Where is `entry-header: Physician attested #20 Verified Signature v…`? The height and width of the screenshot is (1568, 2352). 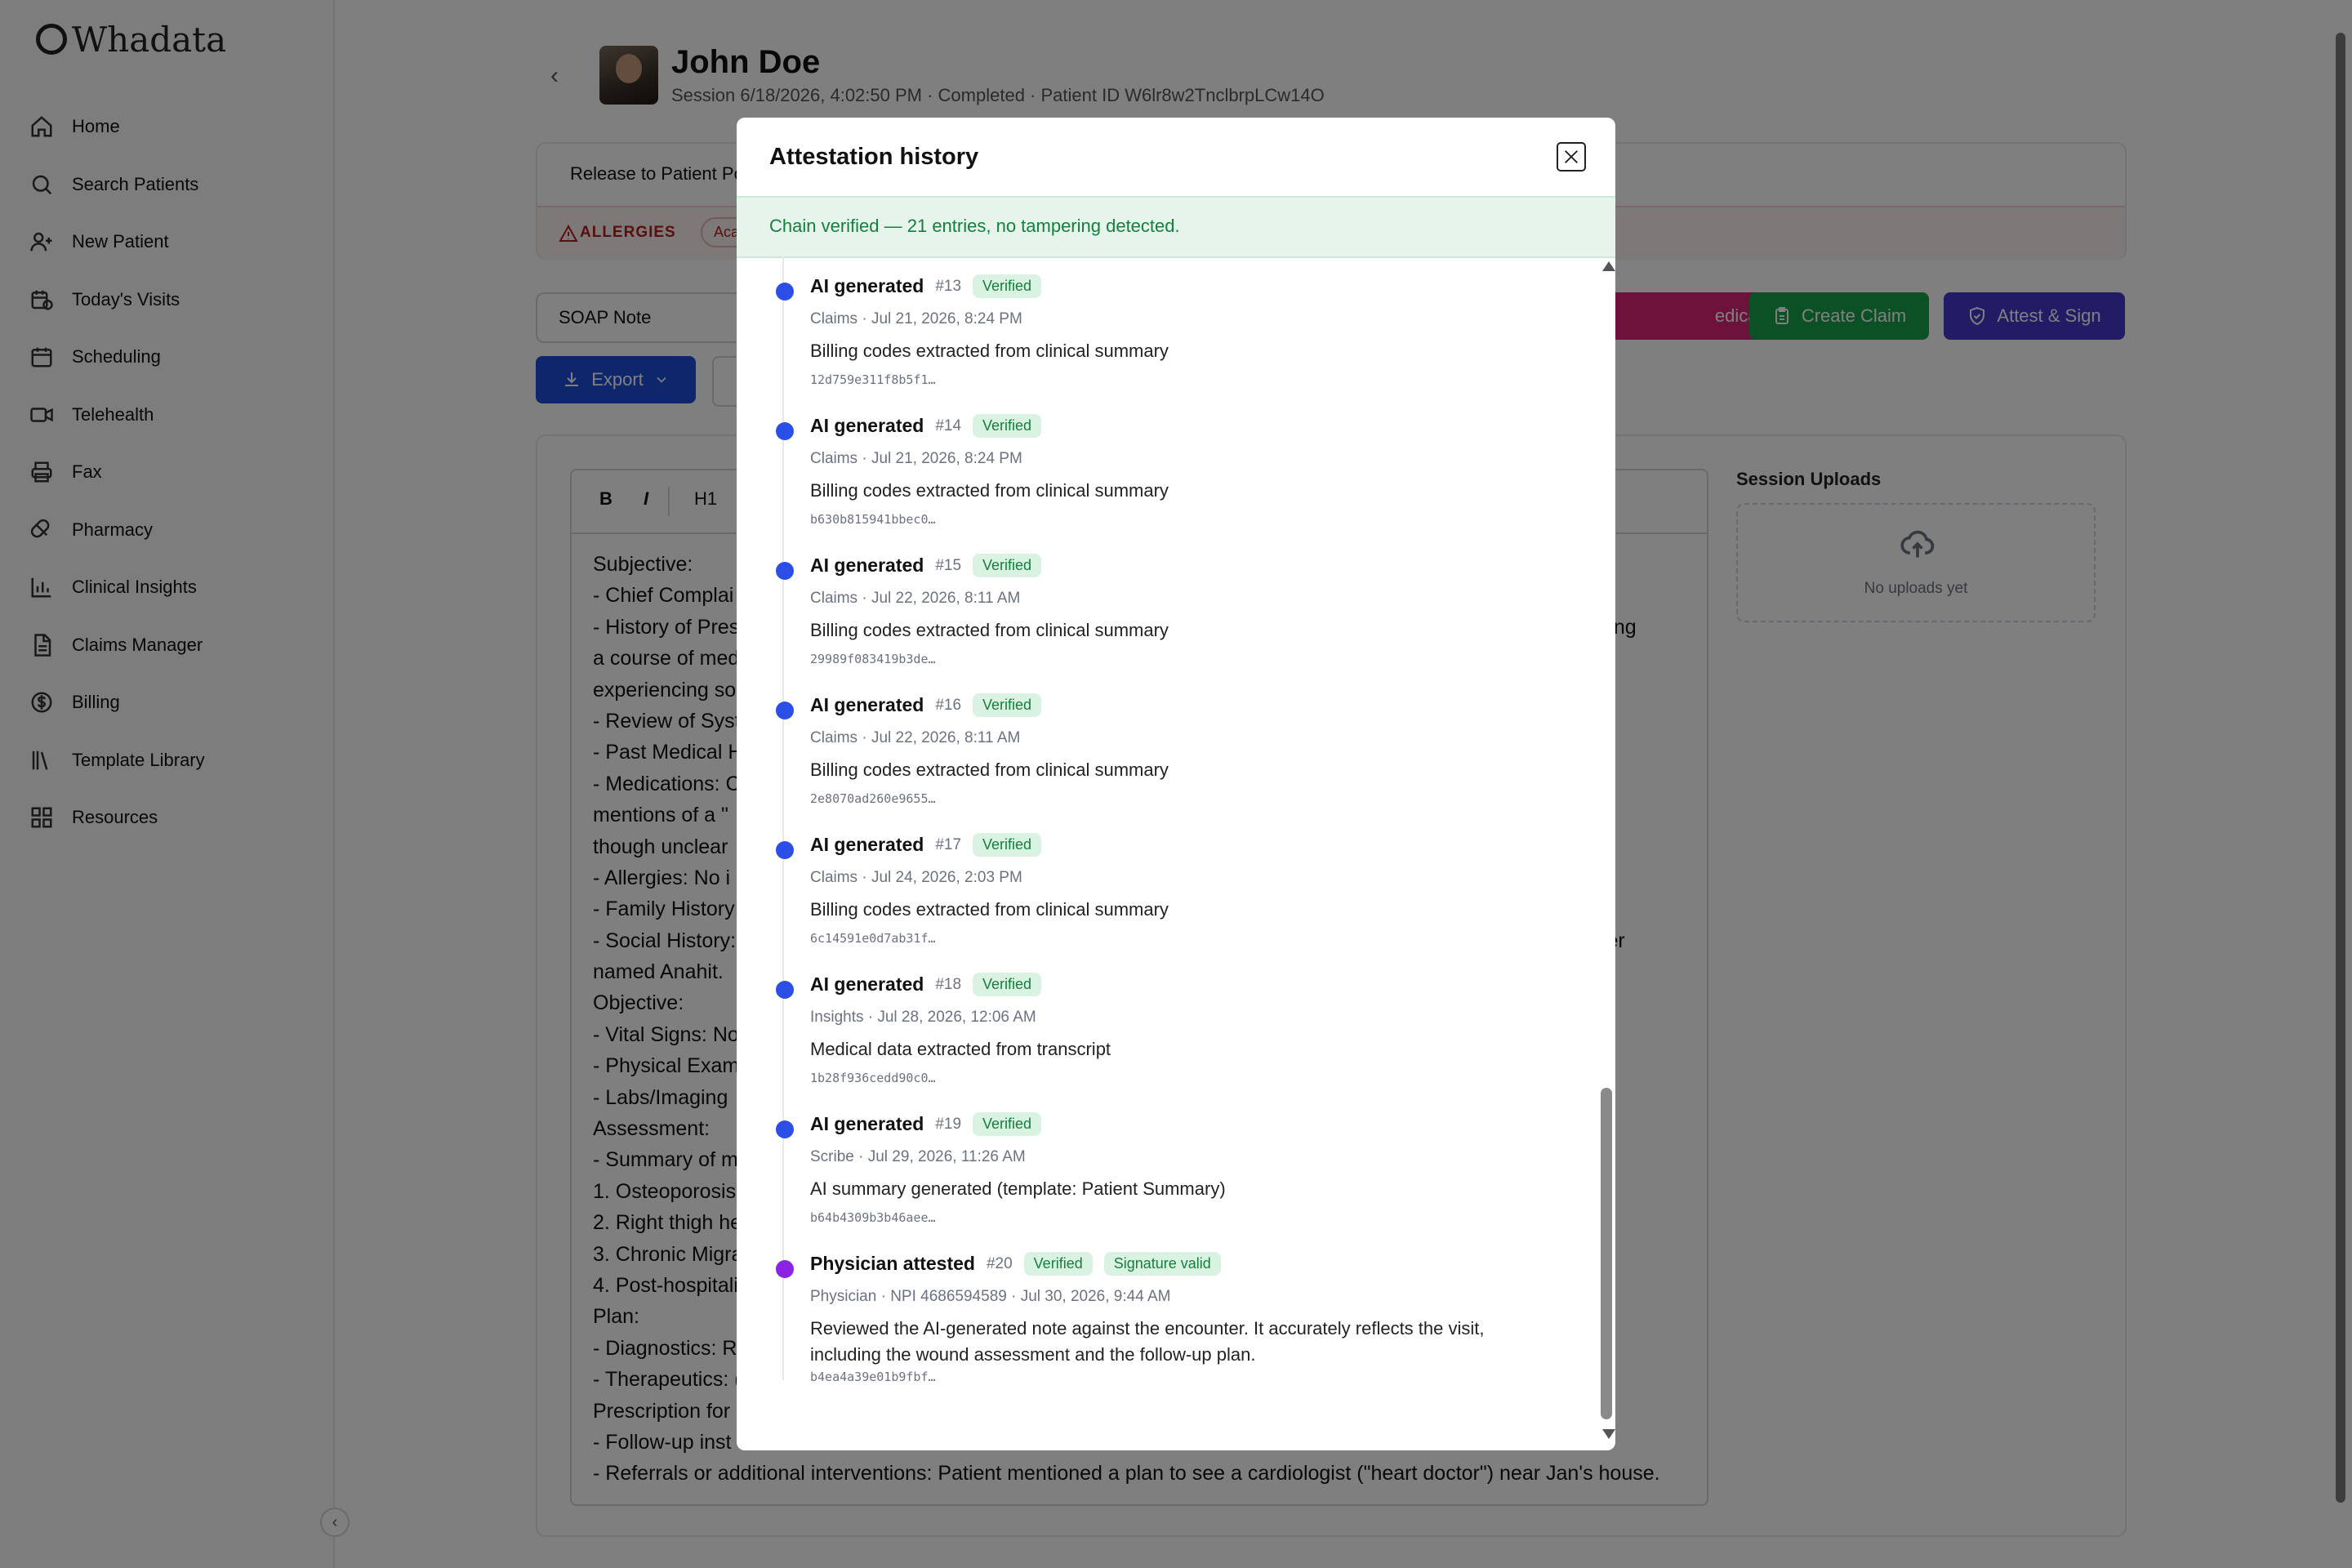
entry-header: Physician attested #20 Verified Signature v… is located at coordinates (1016, 1264).